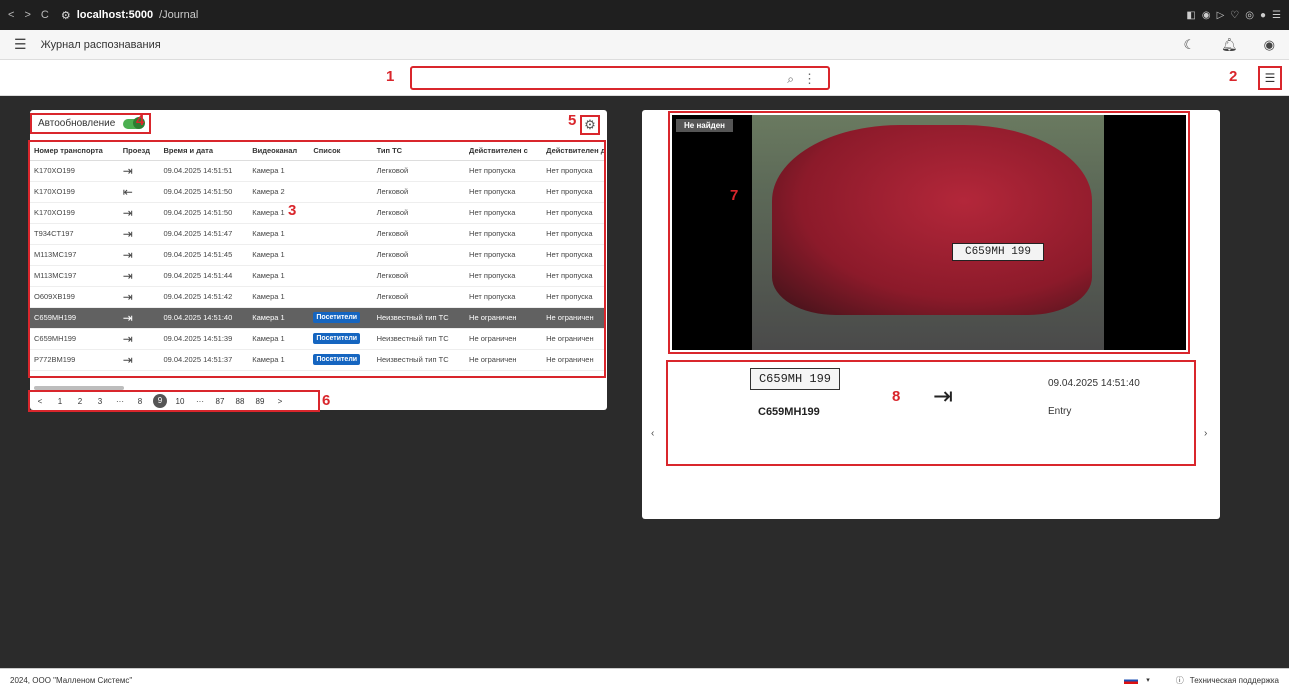 The image size is (1289, 691). Describe the element at coordinates (74, 318) in the screenshot. I see `plate-cell: C659MH199` at that location.